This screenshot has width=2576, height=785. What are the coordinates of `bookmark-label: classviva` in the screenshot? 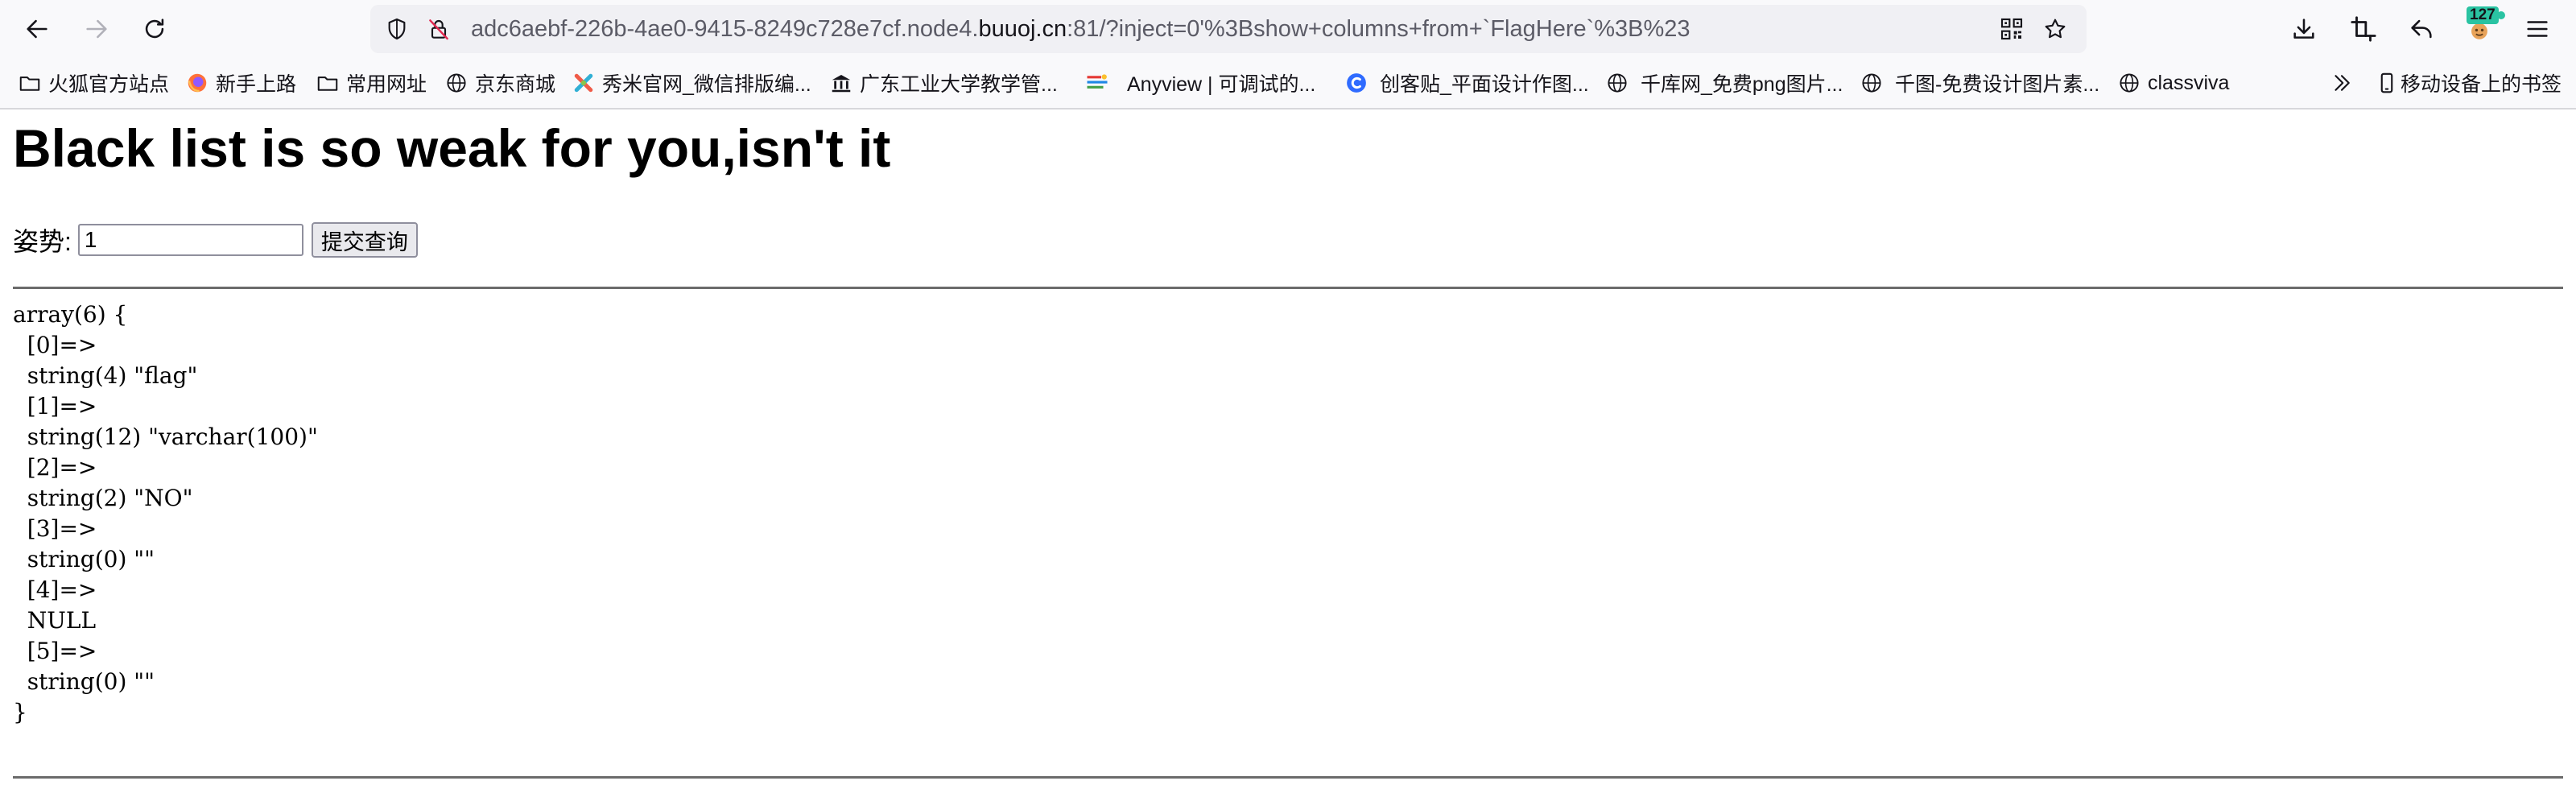 It's located at (2189, 82).